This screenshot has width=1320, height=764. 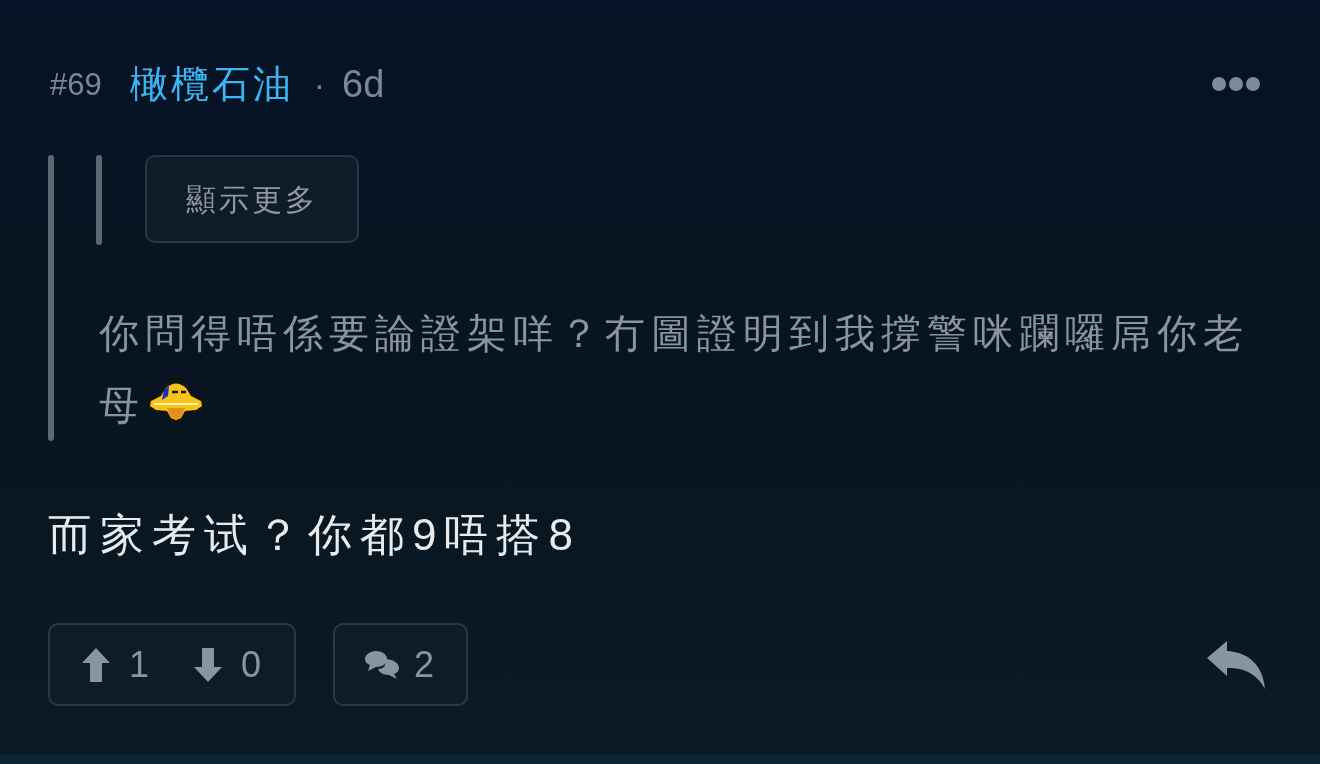 What do you see at coordinates (252, 199) in the screenshot?
I see `show-more-button: 顯示更多` at bounding box center [252, 199].